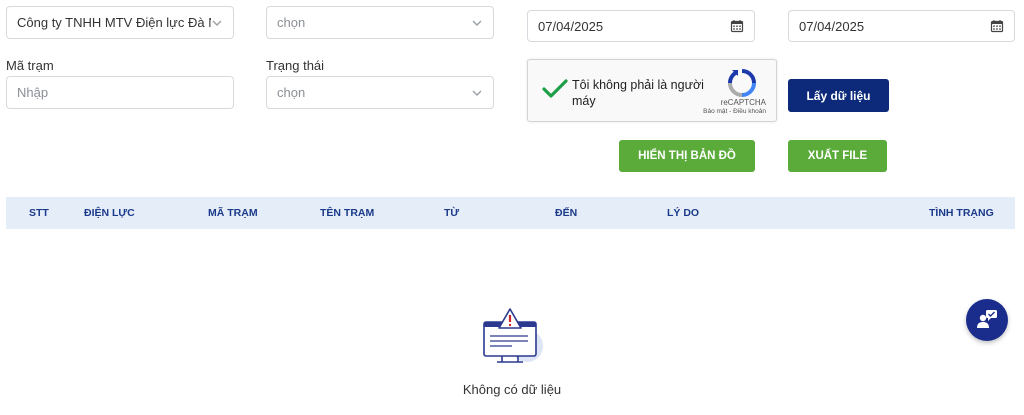  I want to click on column-header-reason: LÝ DO, so click(683, 213).